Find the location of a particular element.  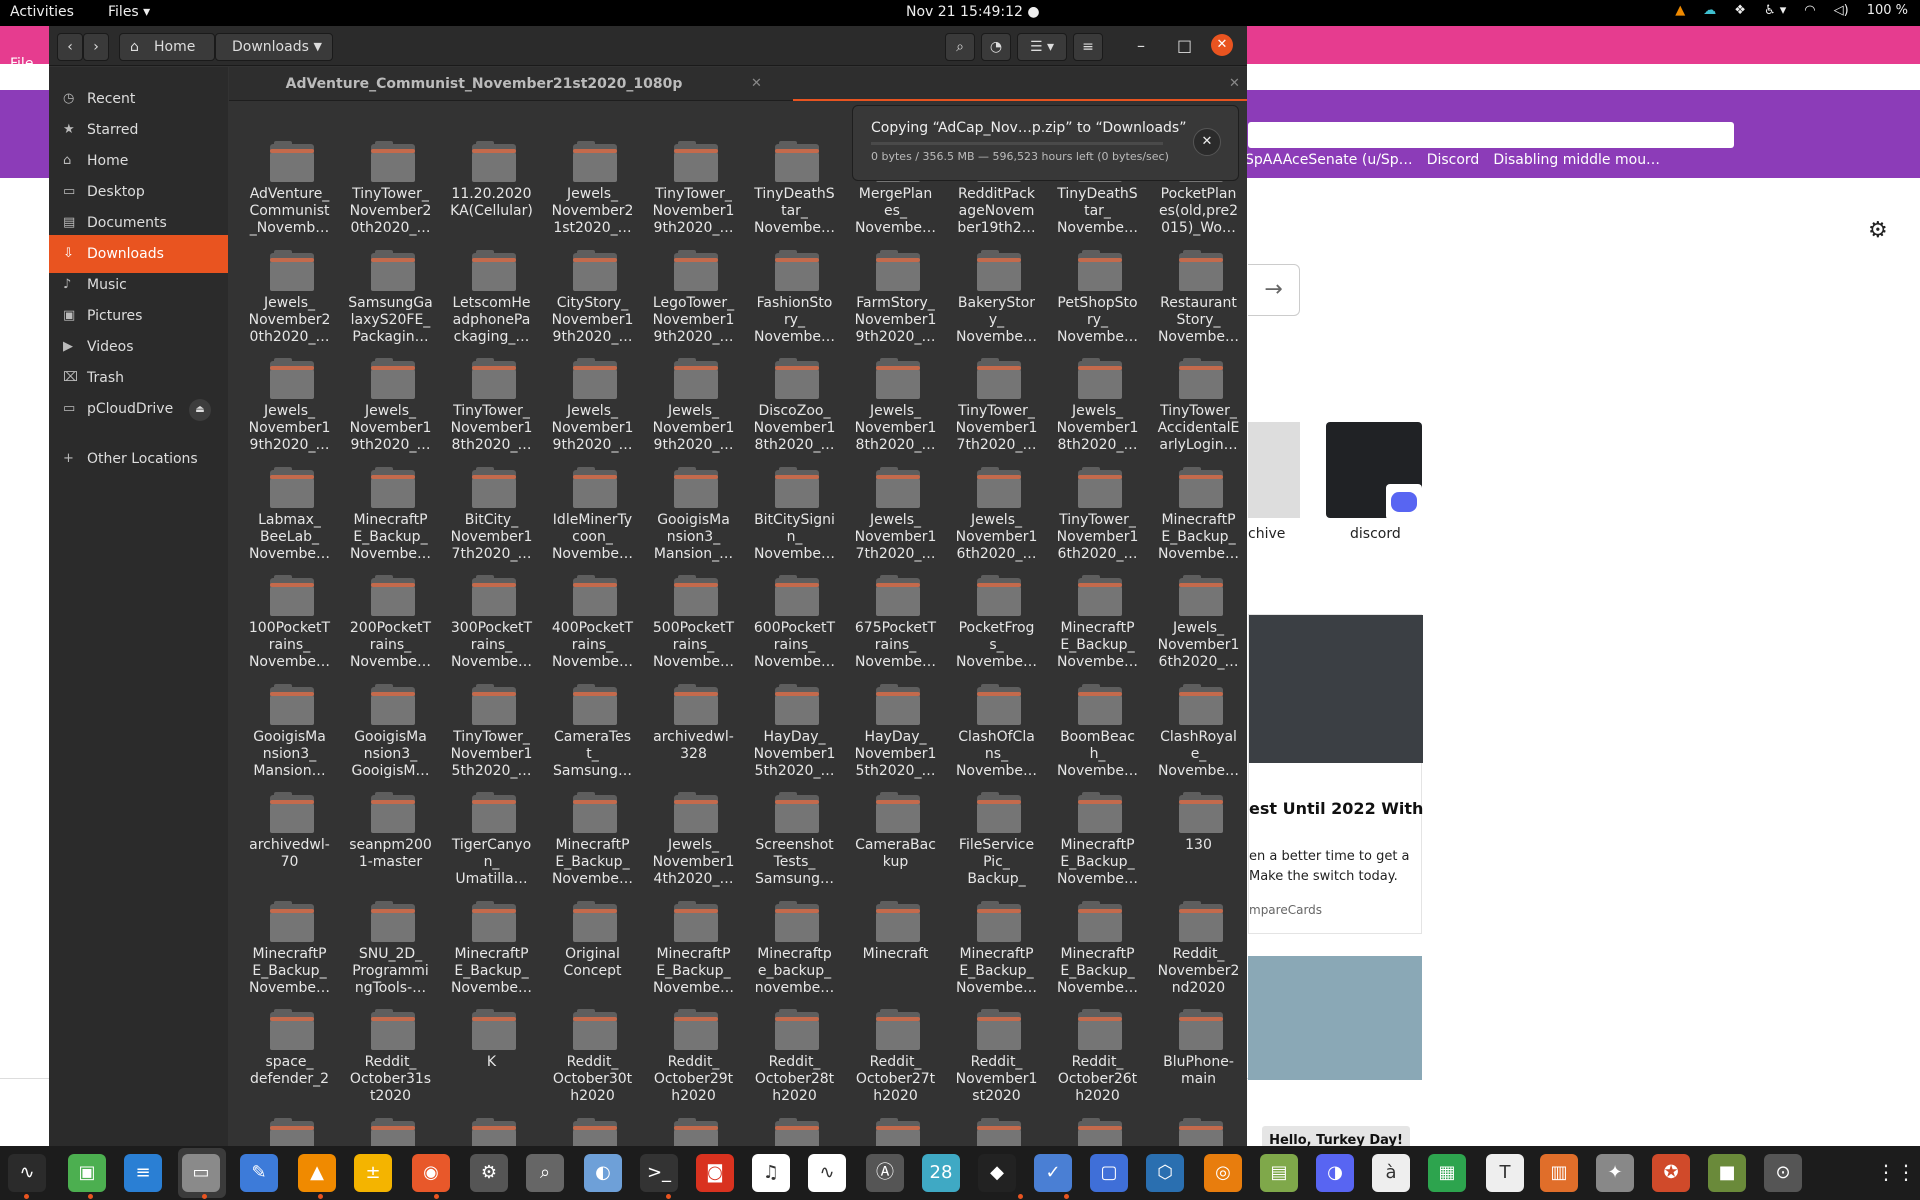

forward-button: › is located at coordinates (96, 47).